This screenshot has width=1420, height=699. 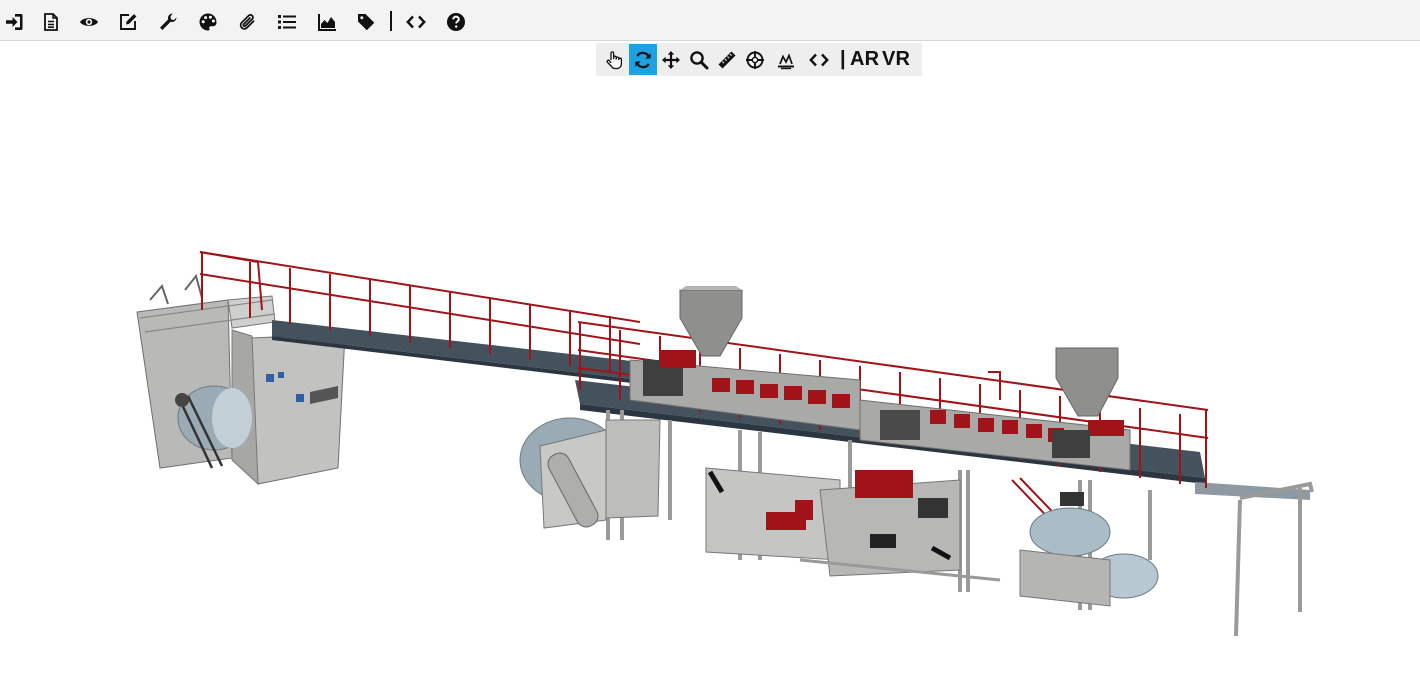 What do you see at coordinates (241, 379) in the screenshot?
I see `left-winder-unit` at bounding box center [241, 379].